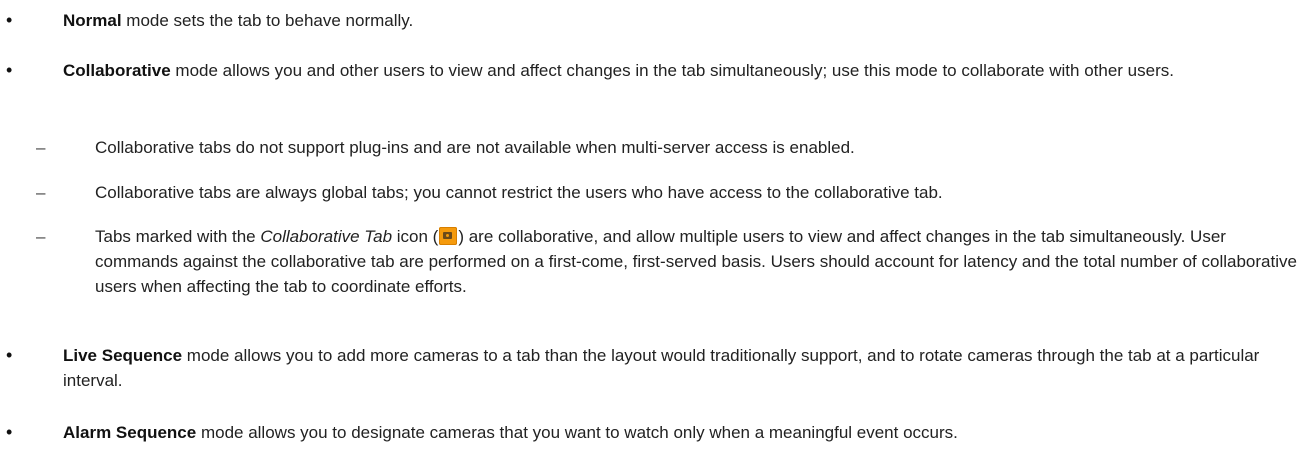 This screenshot has width=1314, height=465. What do you see at coordinates (178, 236) in the screenshot?
I see `text-before: Tabs marked with the` at bounding box center [178, 236].